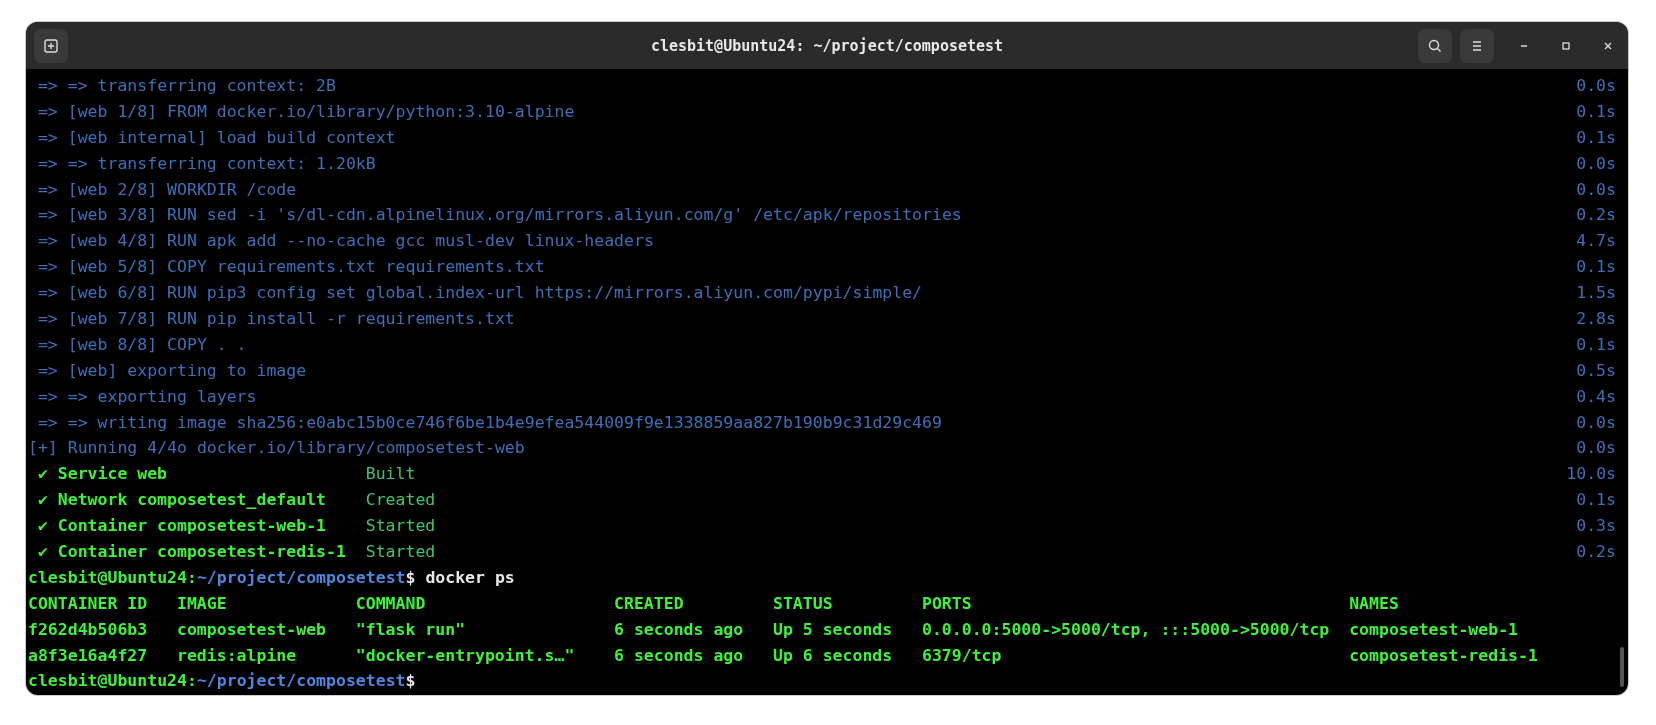 The image size is (1656, 725). What do you see at coordinates (305, 111) in the screenshot?
I see `build-log-text: => [web 1/8] FROM docker.io/library/python:3.10-alpine` at bounding box center [305, 111].